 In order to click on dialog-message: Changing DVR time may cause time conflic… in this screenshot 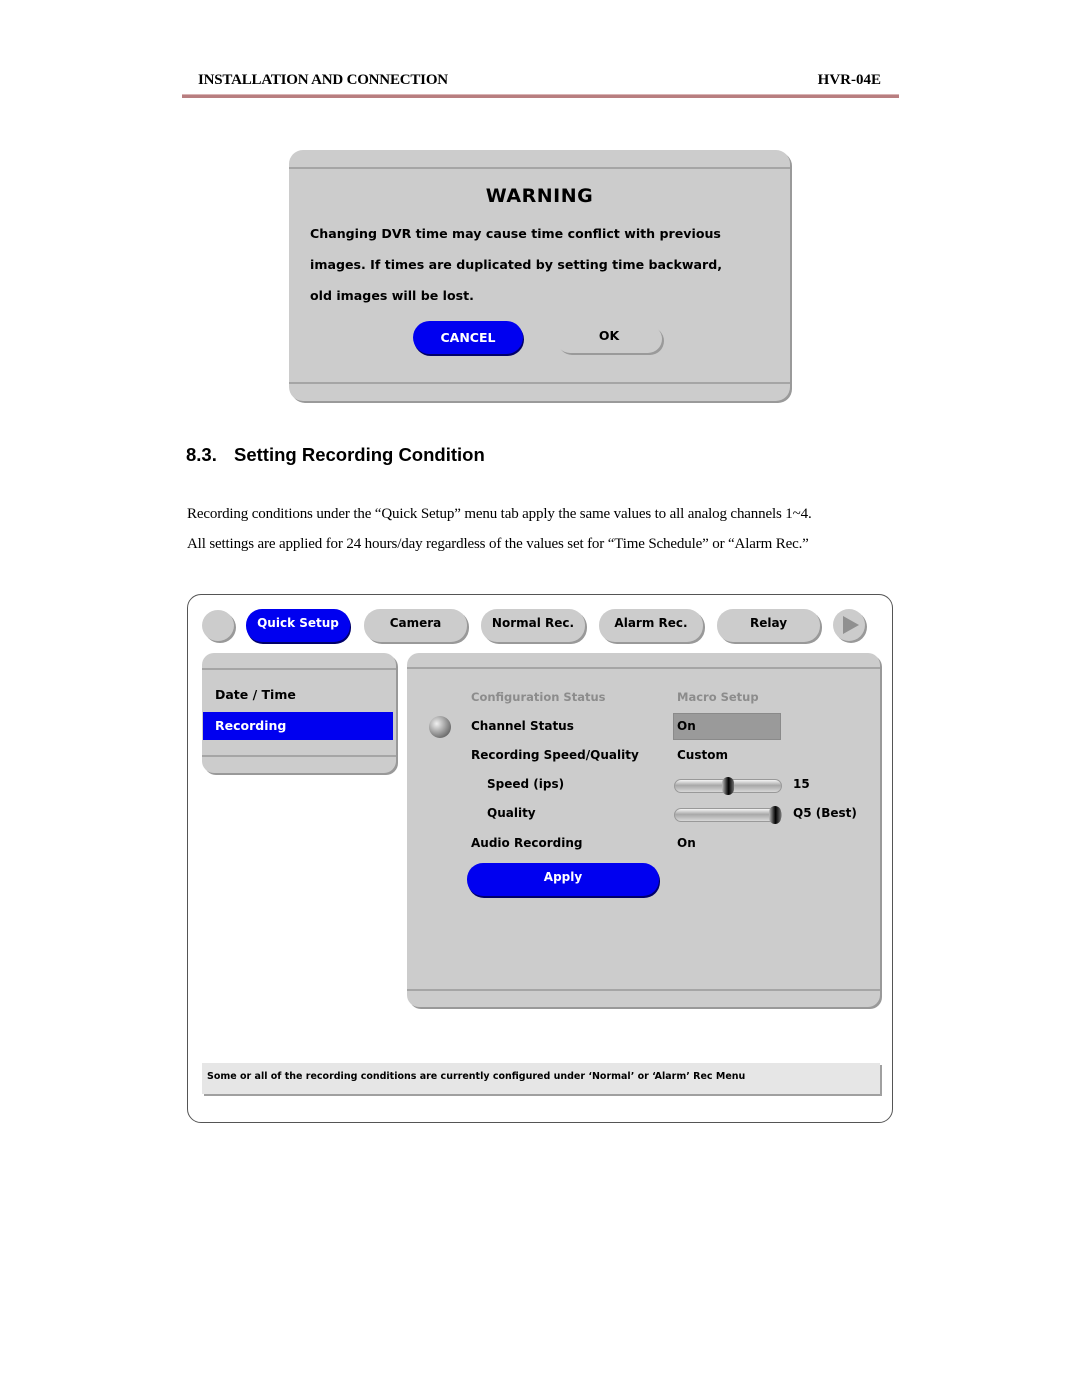, I will do `click(516, 264)`.